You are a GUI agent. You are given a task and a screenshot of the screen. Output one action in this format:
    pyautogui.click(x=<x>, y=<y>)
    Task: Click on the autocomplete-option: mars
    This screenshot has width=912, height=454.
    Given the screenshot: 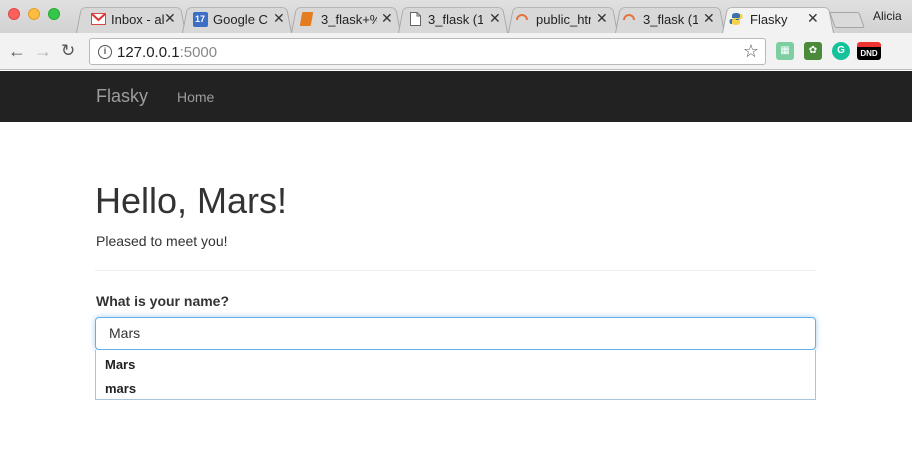 What is the action you would take?
    pyautogui.click(x=120, y=388)
    